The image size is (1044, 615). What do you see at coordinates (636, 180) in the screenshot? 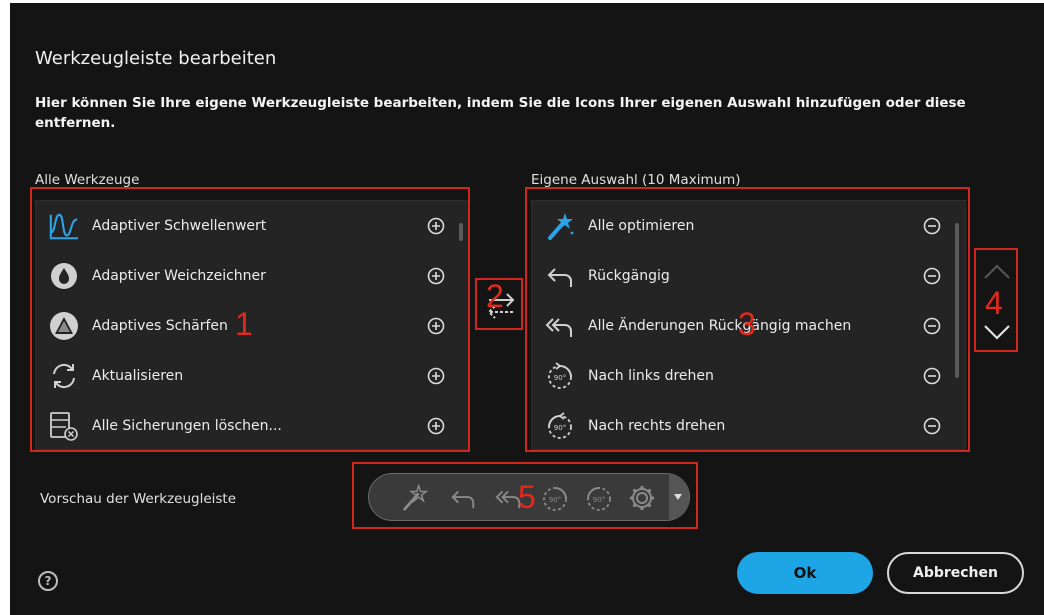
I see `own-selection-label: Eigene Auswahl (10 Maximum)` at bounding box center [636, 180].